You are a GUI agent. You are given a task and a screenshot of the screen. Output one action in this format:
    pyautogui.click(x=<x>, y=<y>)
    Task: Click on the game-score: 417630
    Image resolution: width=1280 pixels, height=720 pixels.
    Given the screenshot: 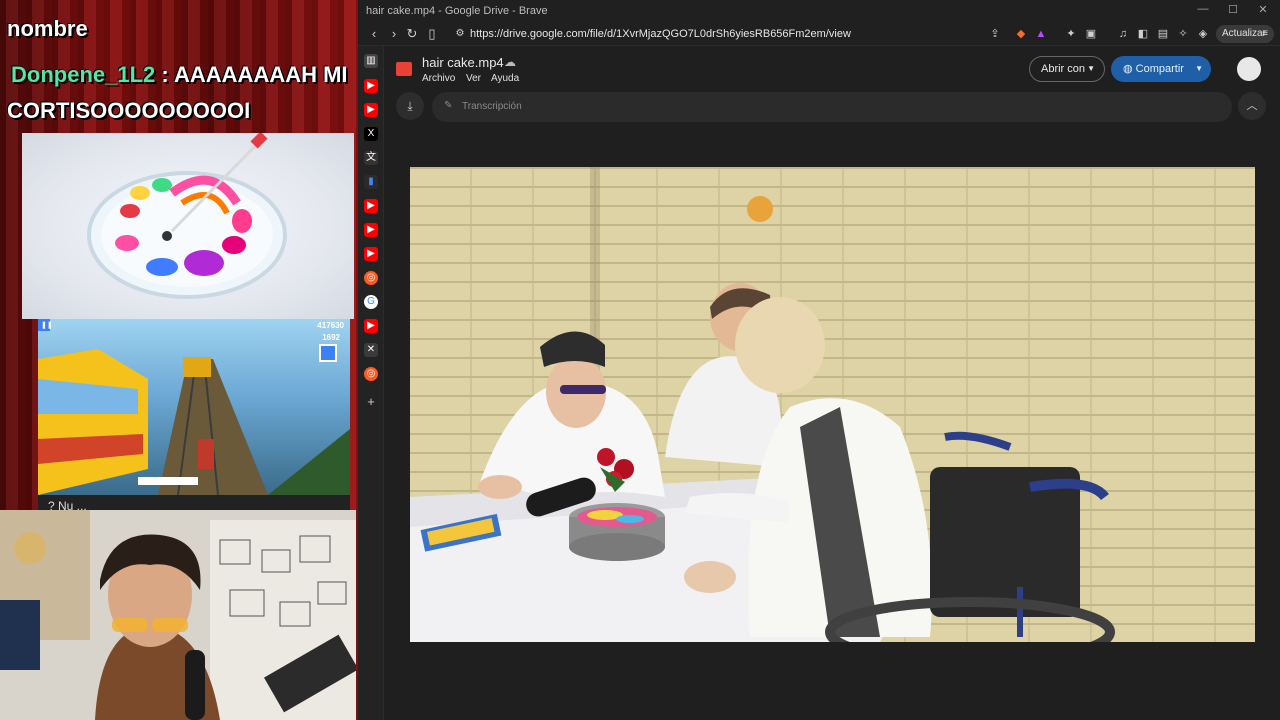 What is the action you would take?
    pyautogui.click(x=330, y=325)
    